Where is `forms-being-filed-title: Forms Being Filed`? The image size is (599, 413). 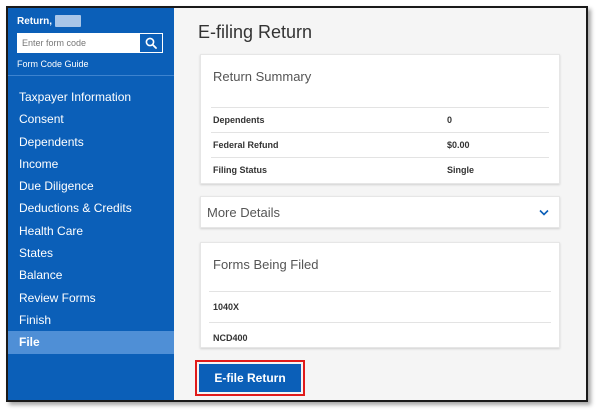 forms-being-filed-title: Forms Being Filed is located at coordinates (266, 264).